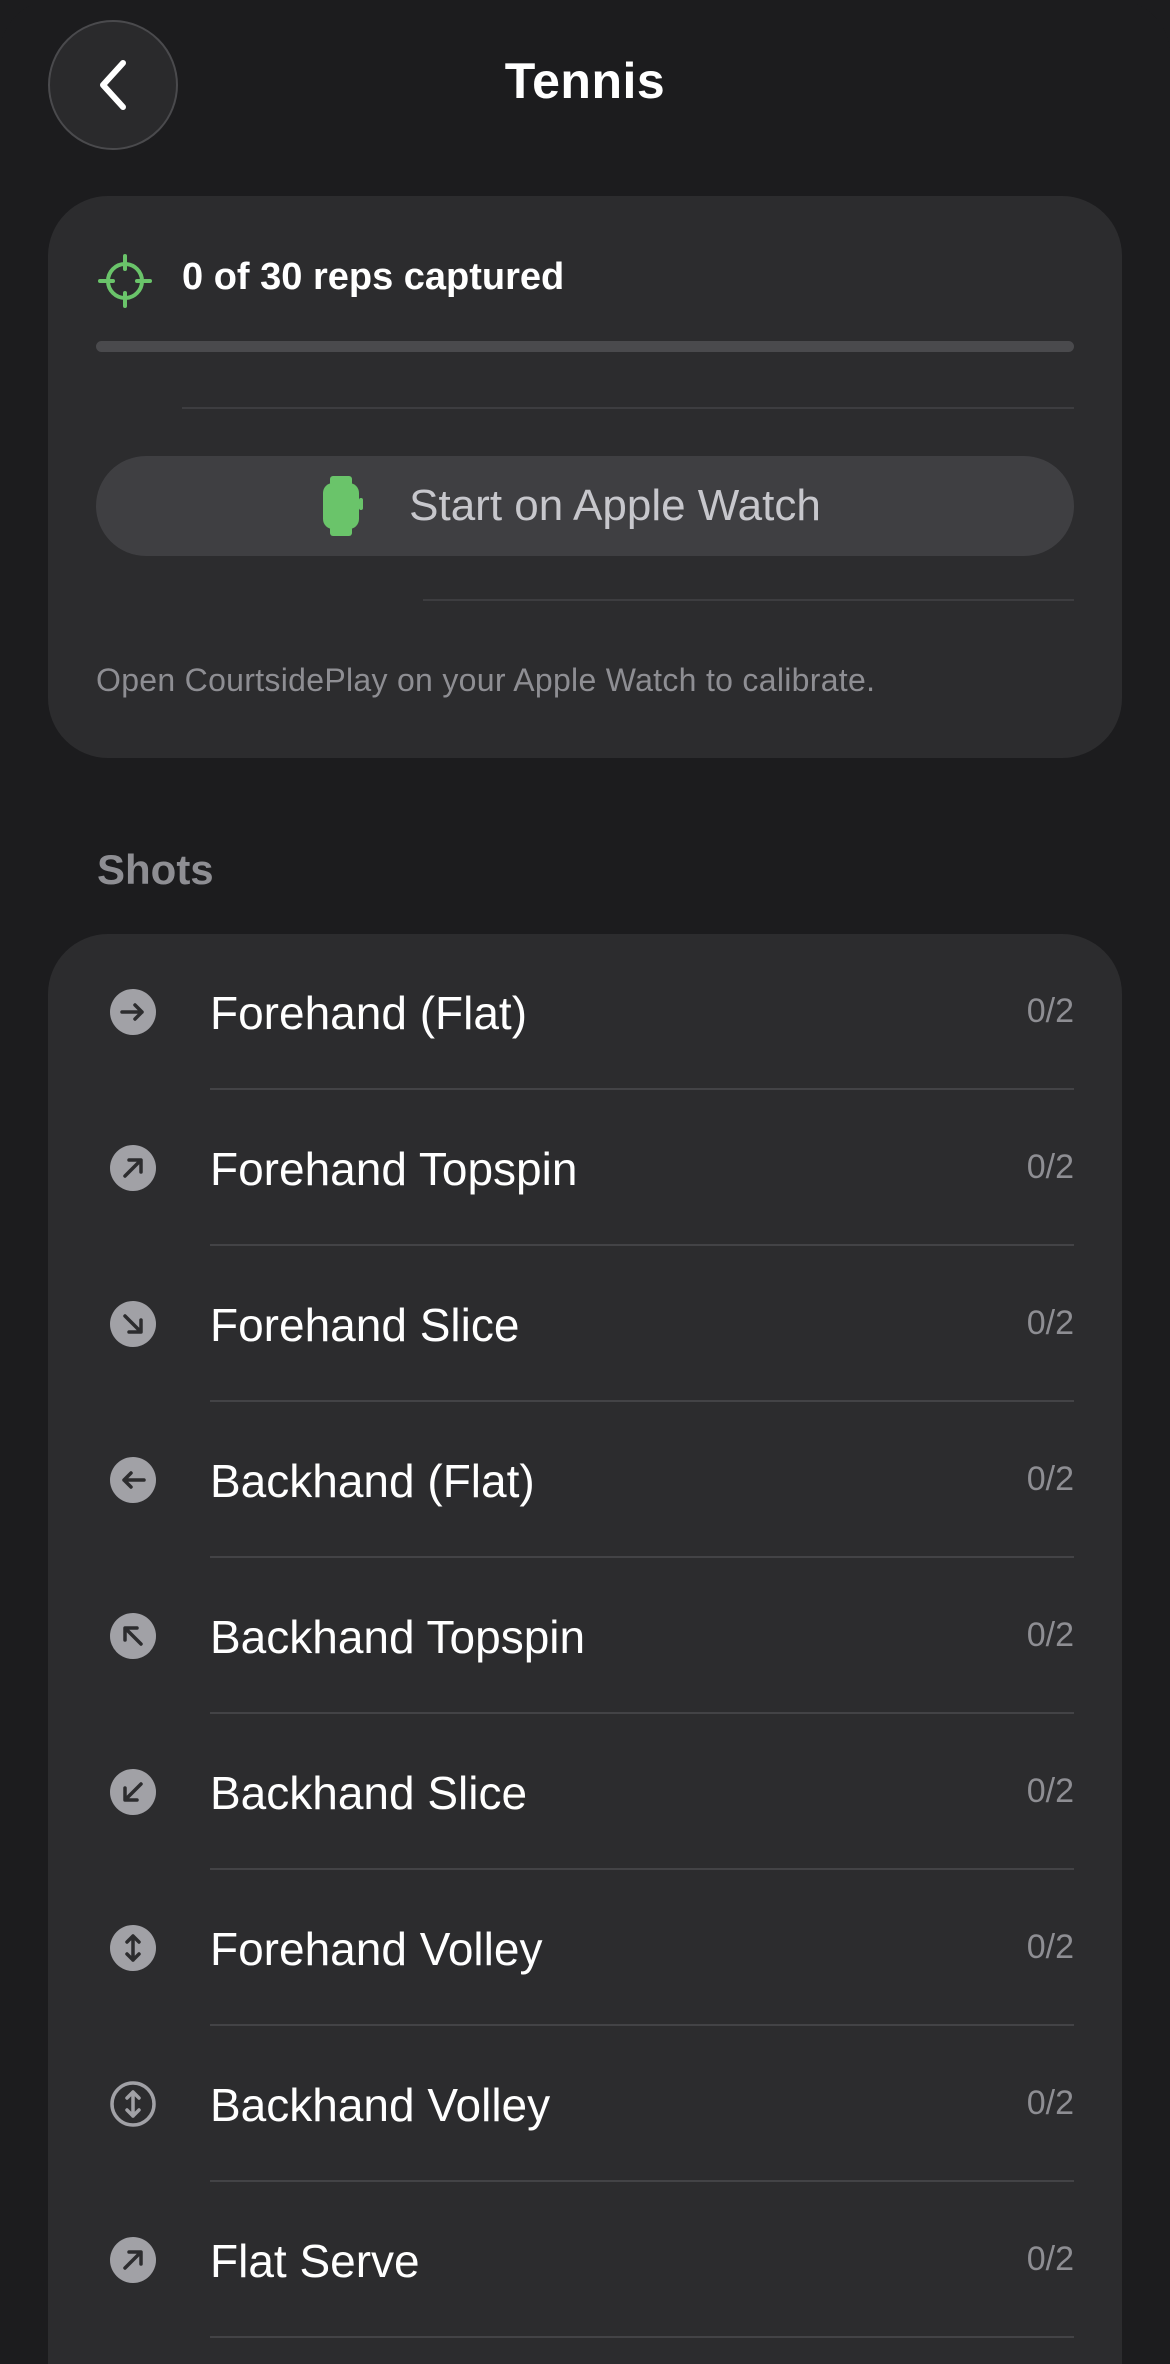 This screenshot has height=2364, width=1170. What do you see at coordinates (133, 1324) in the screenshot?
I see `arrow-down-right-circle-icon` at bounding box center [133, 1324].